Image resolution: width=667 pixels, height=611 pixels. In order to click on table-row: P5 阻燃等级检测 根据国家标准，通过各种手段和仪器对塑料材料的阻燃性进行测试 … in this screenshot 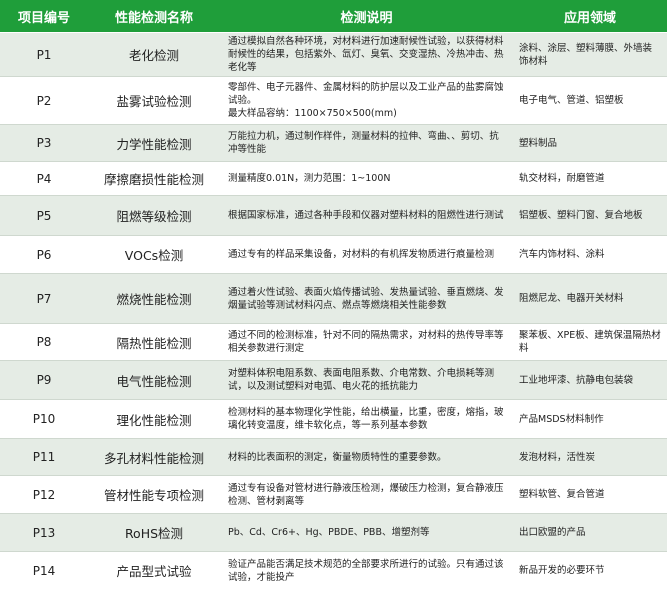, I will do `click(333, 215)`.